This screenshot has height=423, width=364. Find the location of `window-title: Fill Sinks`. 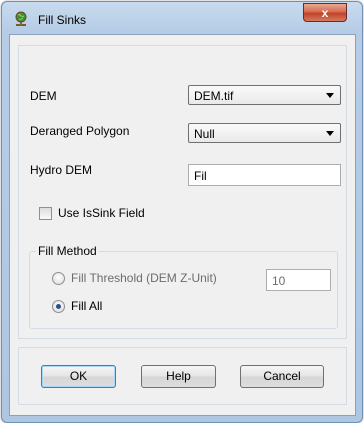

window-title: Fill Sinks is located at coordinates (62, 20).